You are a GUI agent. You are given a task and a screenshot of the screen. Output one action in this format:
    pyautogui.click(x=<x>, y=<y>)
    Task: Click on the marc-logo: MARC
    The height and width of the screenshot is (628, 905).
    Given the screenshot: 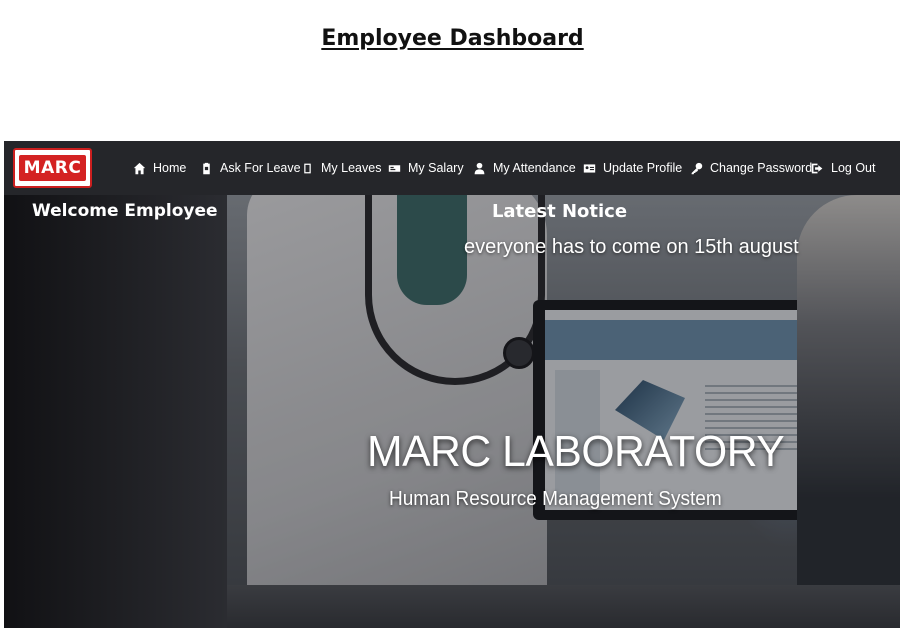 What is the action you would take?
    pyautogui.click(x=52, y=168)
    